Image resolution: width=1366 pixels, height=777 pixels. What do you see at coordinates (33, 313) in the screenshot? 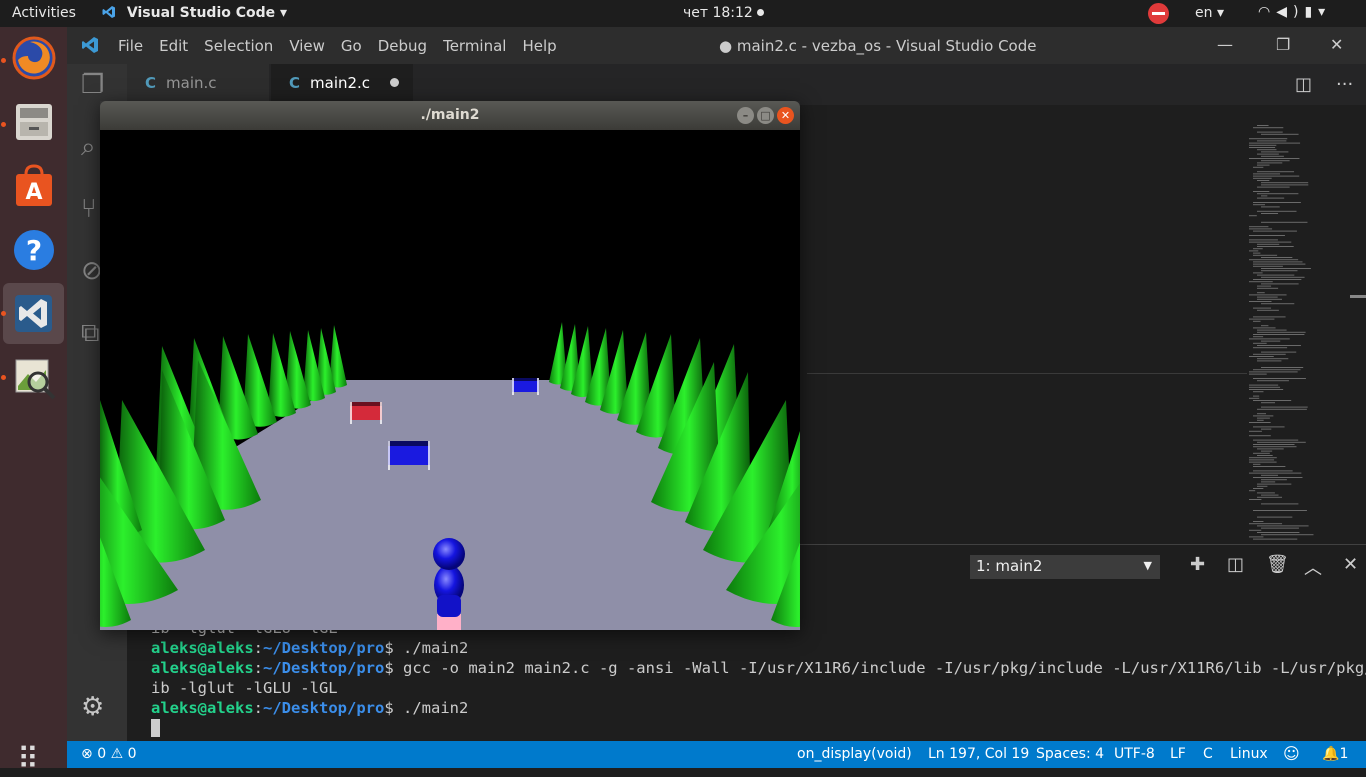
I see `vscode-dock-icon` at bounding box center [33, 313].